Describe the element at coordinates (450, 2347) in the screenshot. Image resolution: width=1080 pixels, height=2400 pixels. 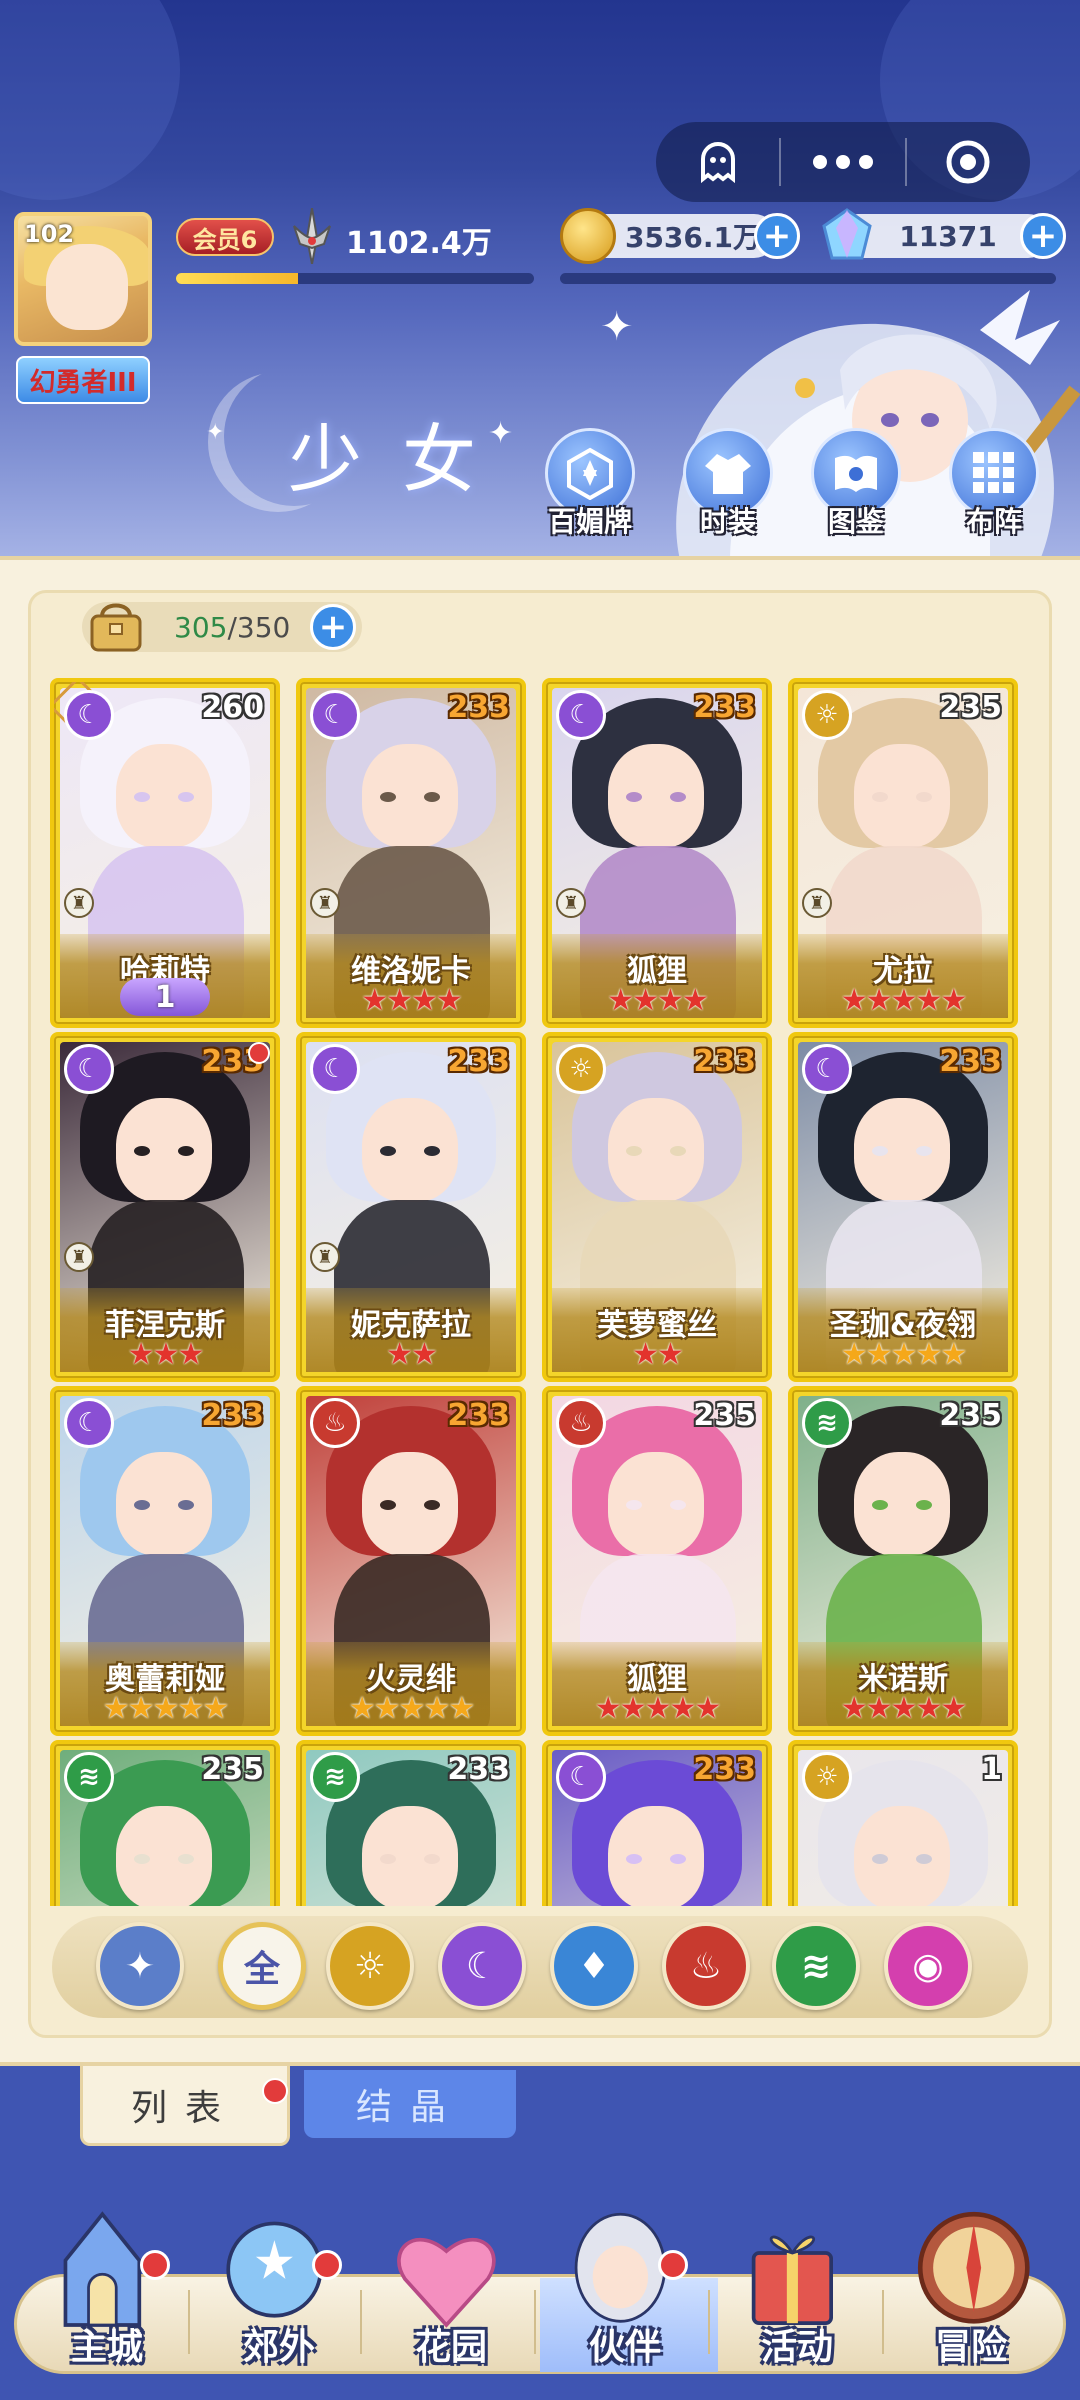
I see `nav-label: 花园` at that location.